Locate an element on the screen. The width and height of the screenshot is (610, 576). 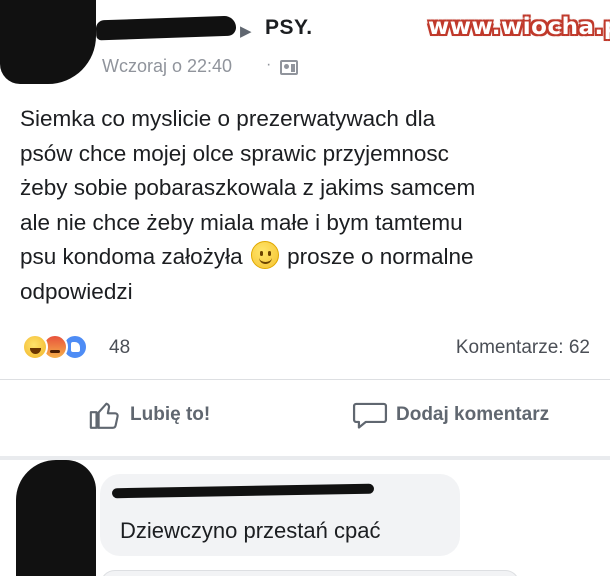
redacted-avatar is located at coordinates (48, 42).